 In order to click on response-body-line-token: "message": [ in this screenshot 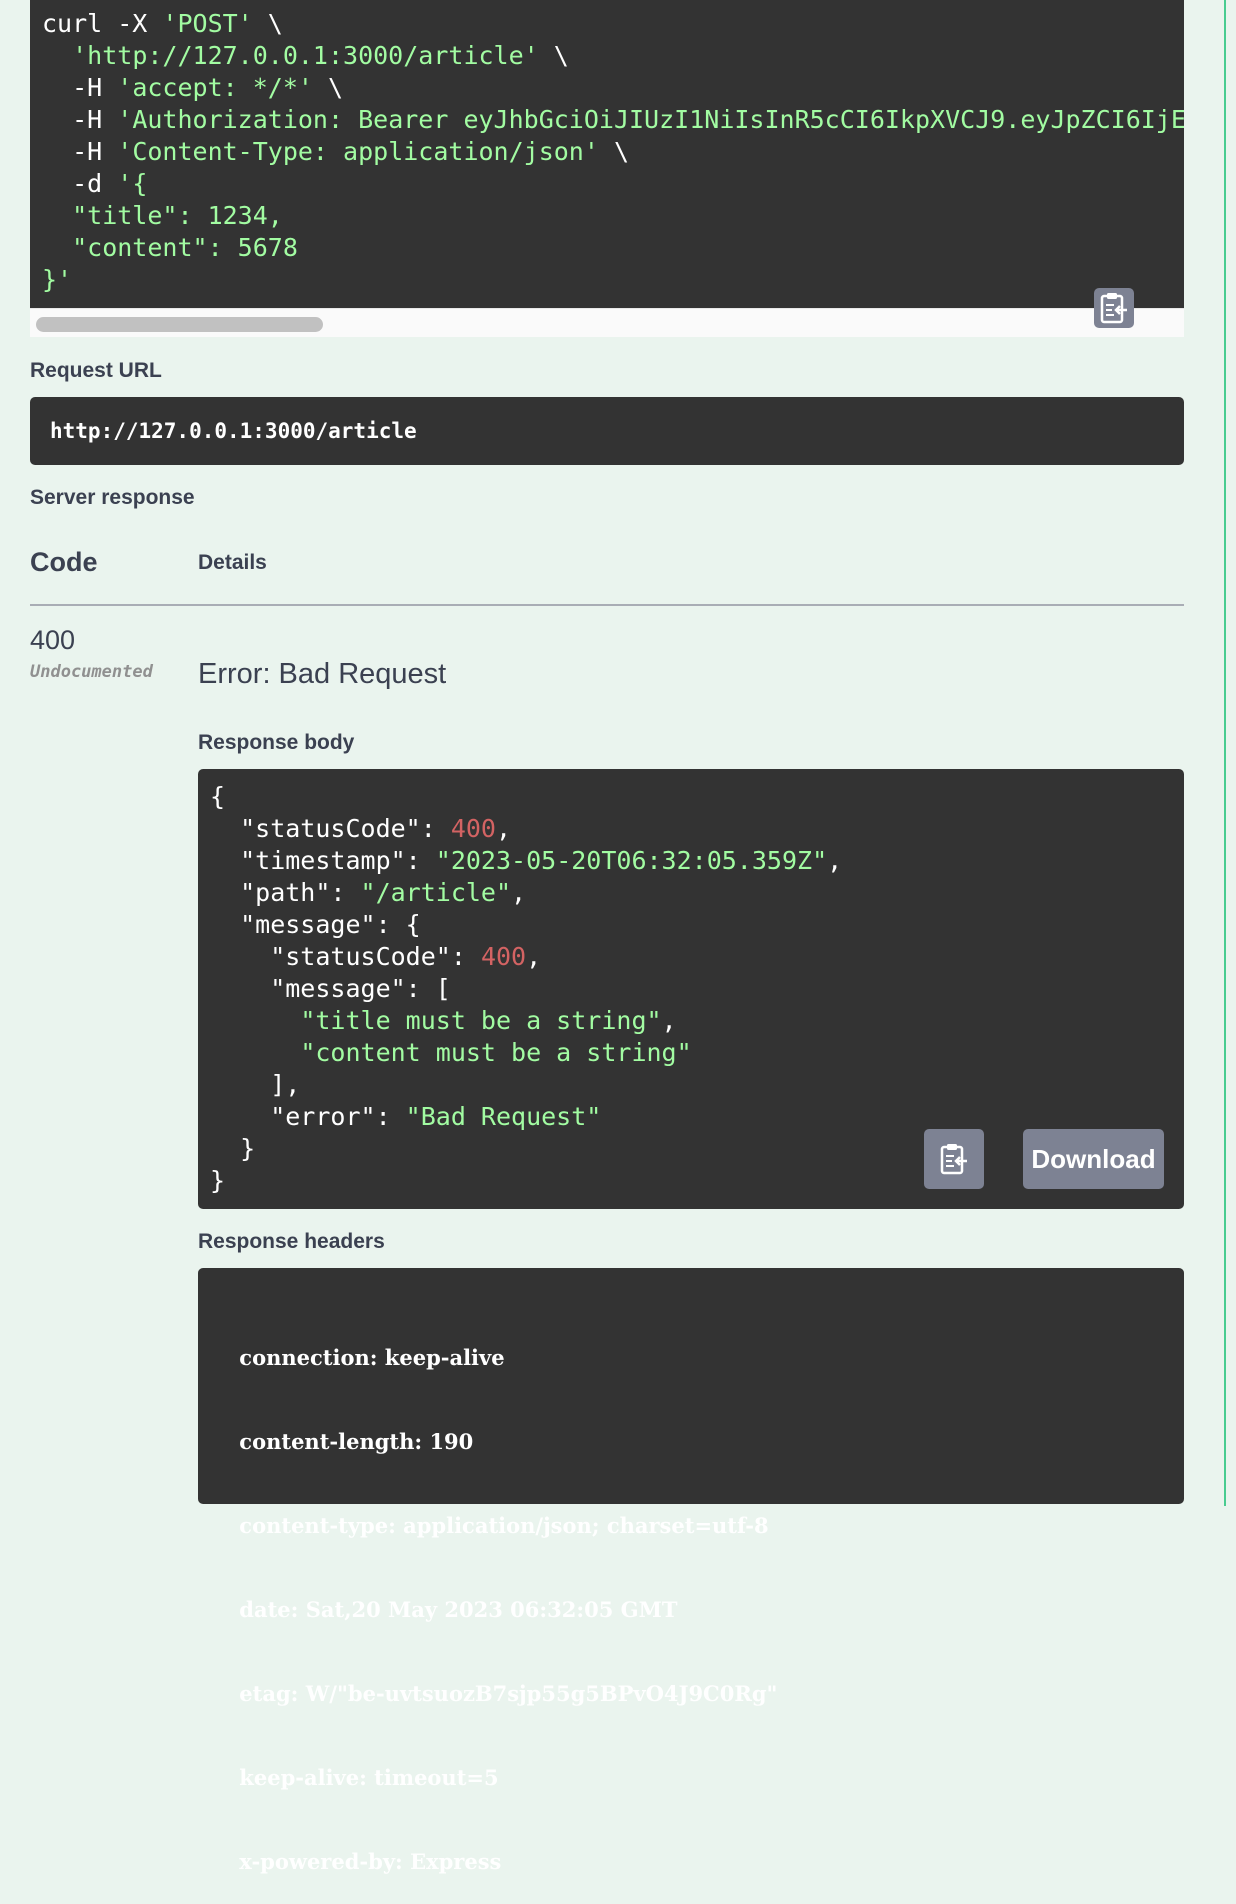, I will do `click(330, 988)`.